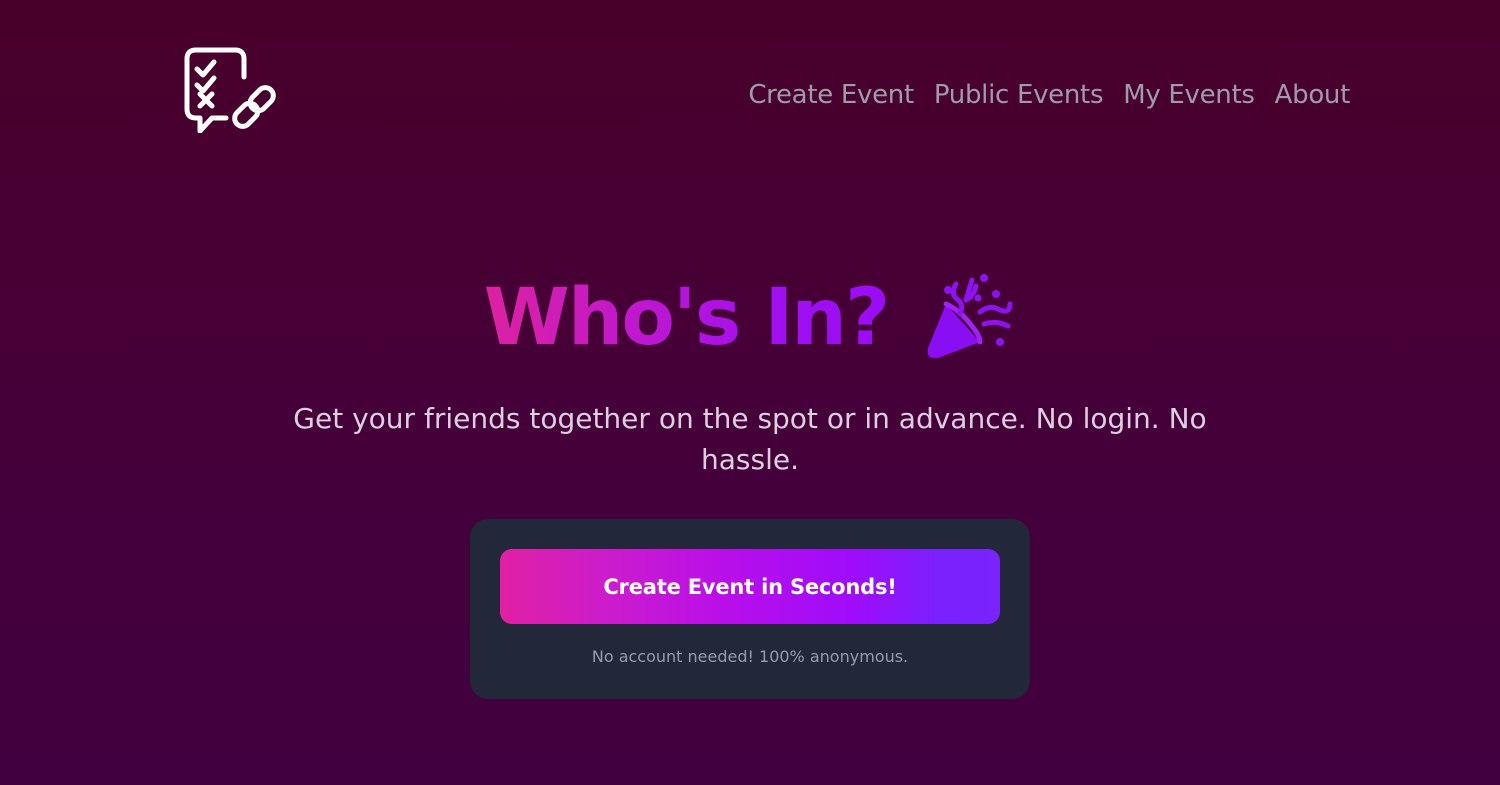 Image resolution: width=1500 pixels, height=785 pixels. I want to click on nav-about: About, so click(1313, 95).